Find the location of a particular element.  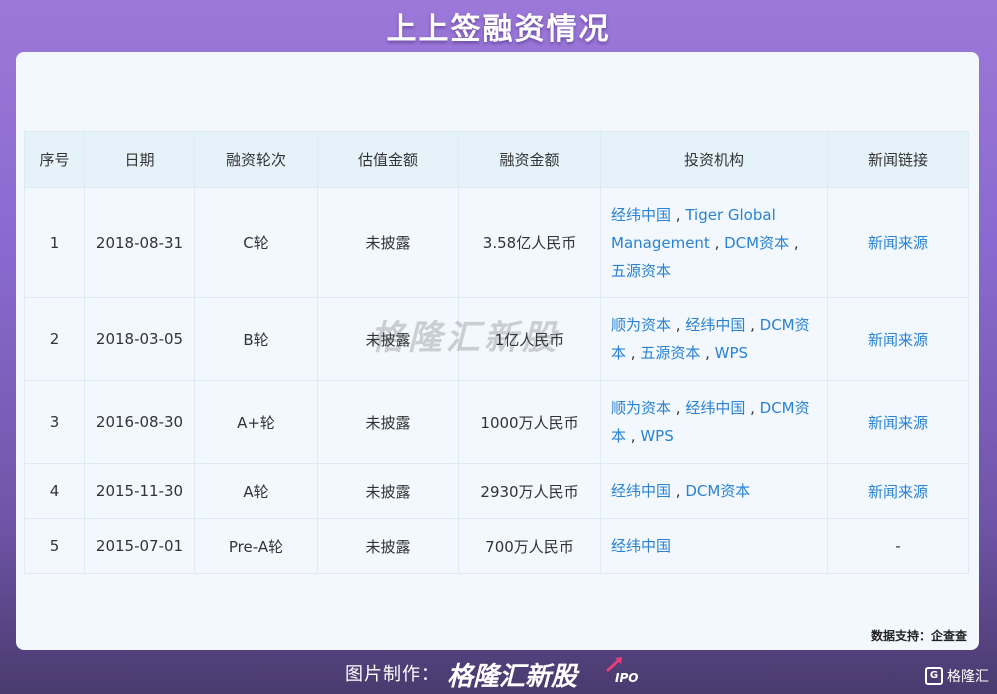

cell-date: 2016-08-30 is located at coordinates (139, 422).